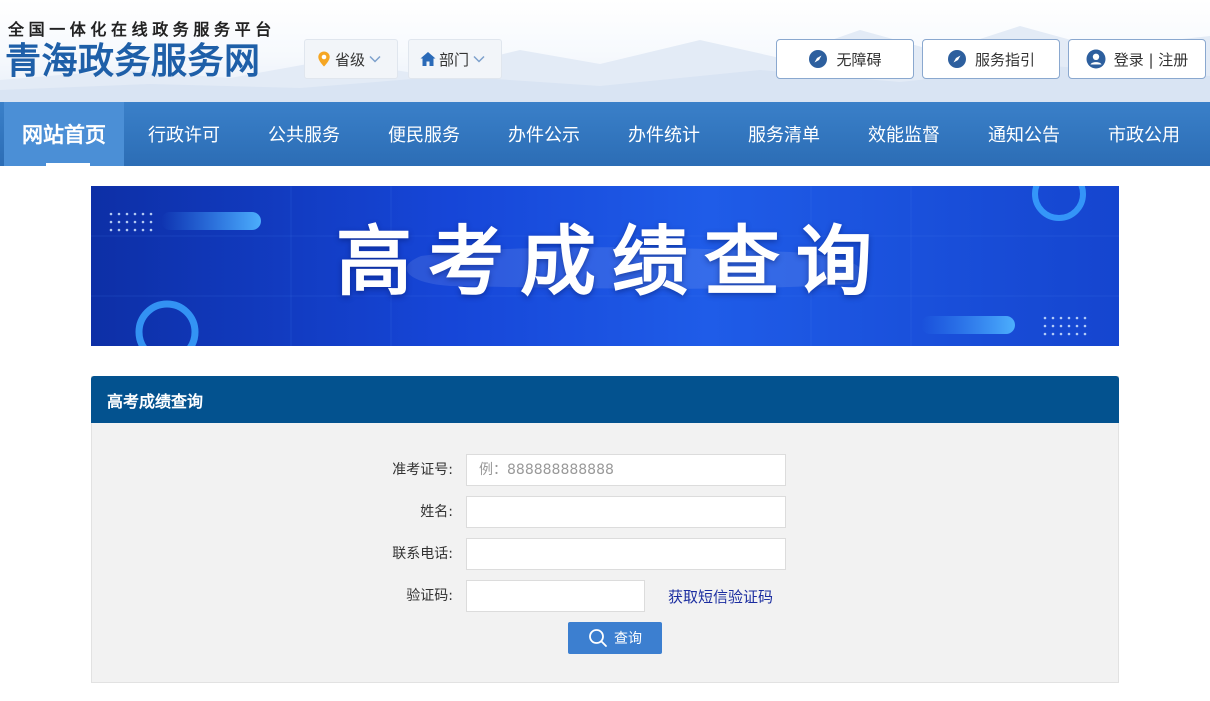 The height and width of the screenshot is (701, 1210). I want to click on exam-number-row: 准考证号:, so click(606, 470).